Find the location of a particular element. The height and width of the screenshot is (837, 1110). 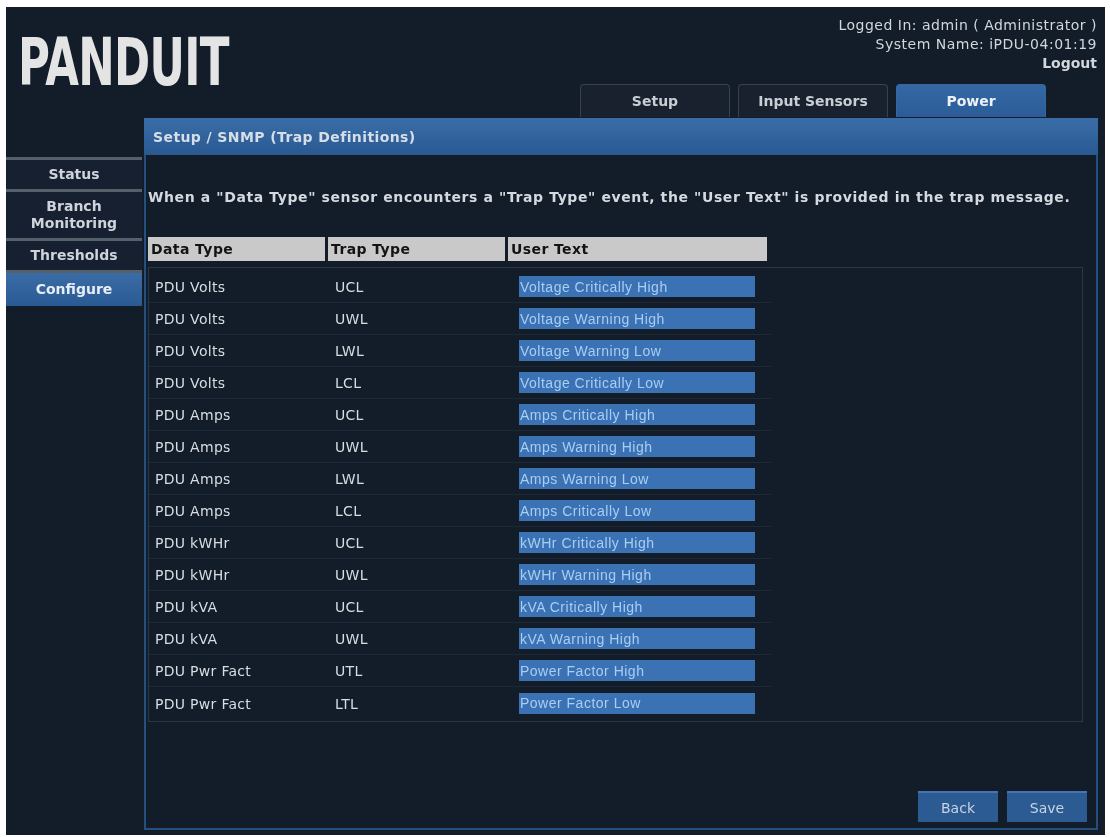

column-header: User Text is located at coordinates (637, 249).